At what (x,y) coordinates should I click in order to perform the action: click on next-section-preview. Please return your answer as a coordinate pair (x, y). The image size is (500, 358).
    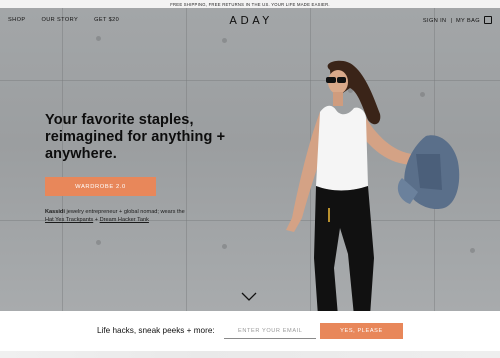
    Looking at the image, I should click on (250, 354).